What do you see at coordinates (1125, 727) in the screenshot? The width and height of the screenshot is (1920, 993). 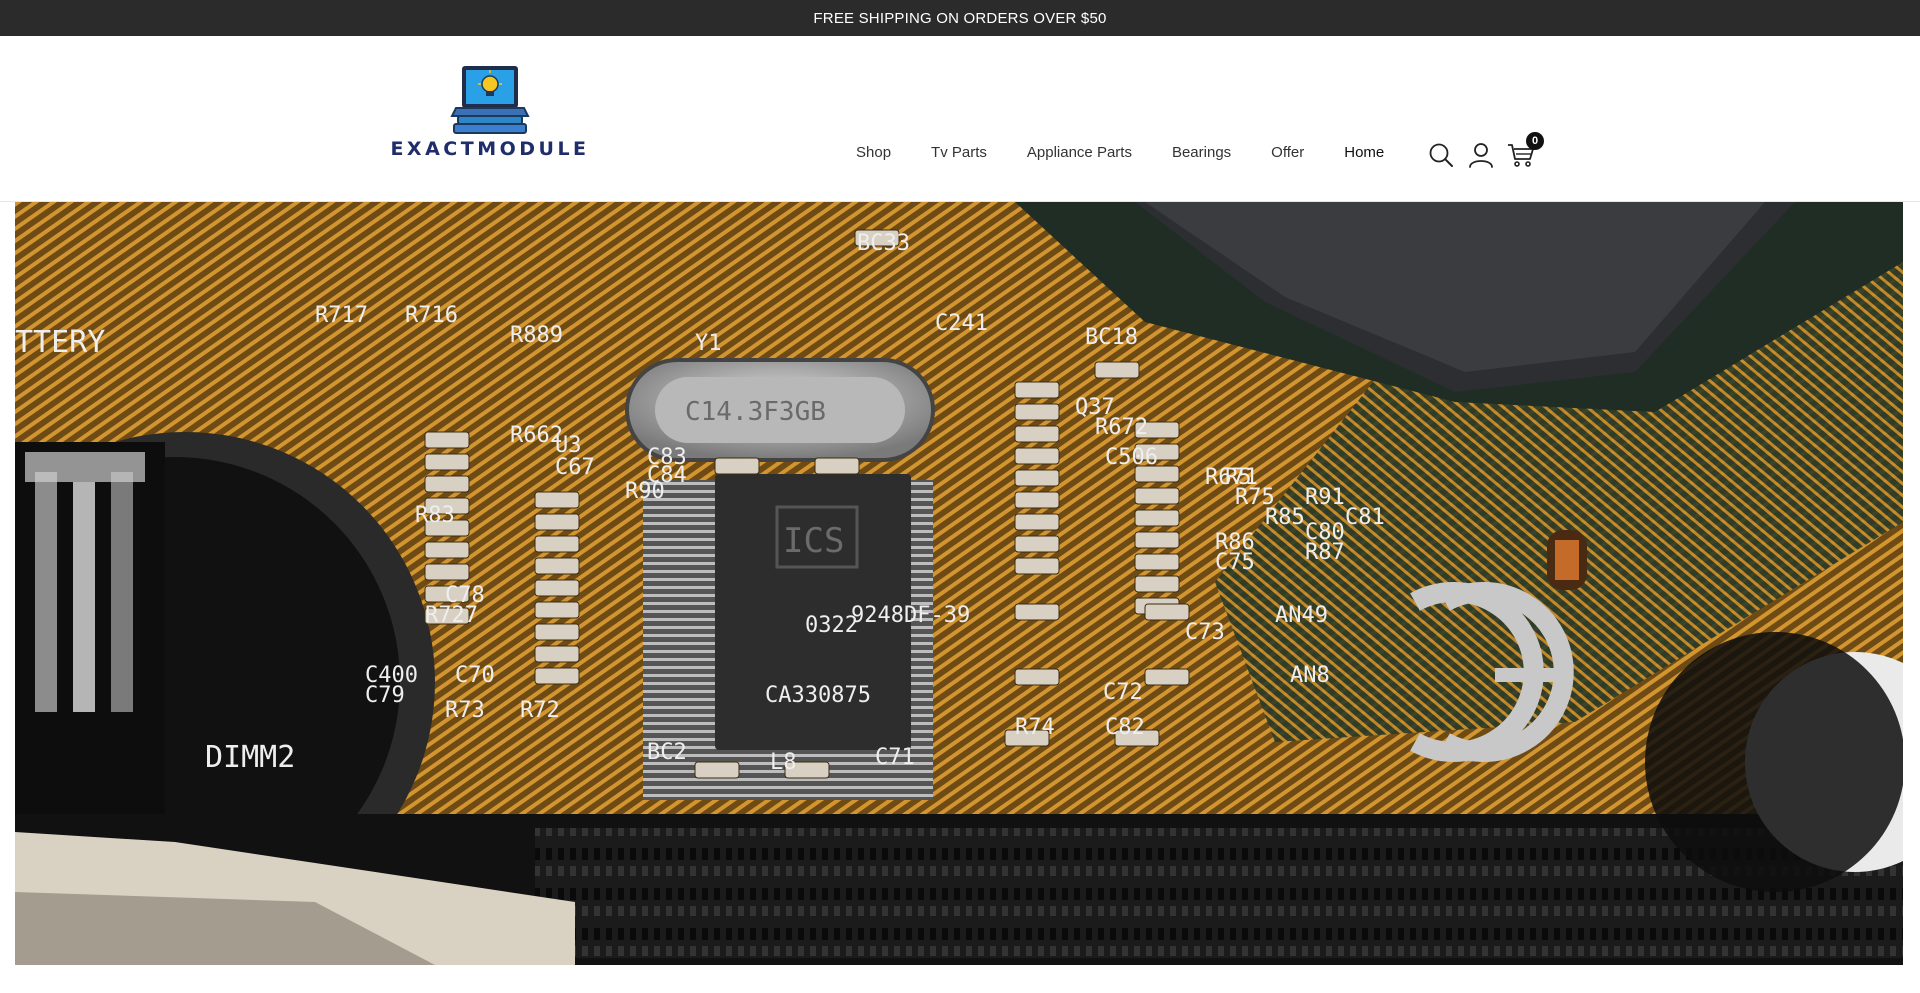 I see `board-silkscreen-label: C82` at bounding box center [1125, 727].